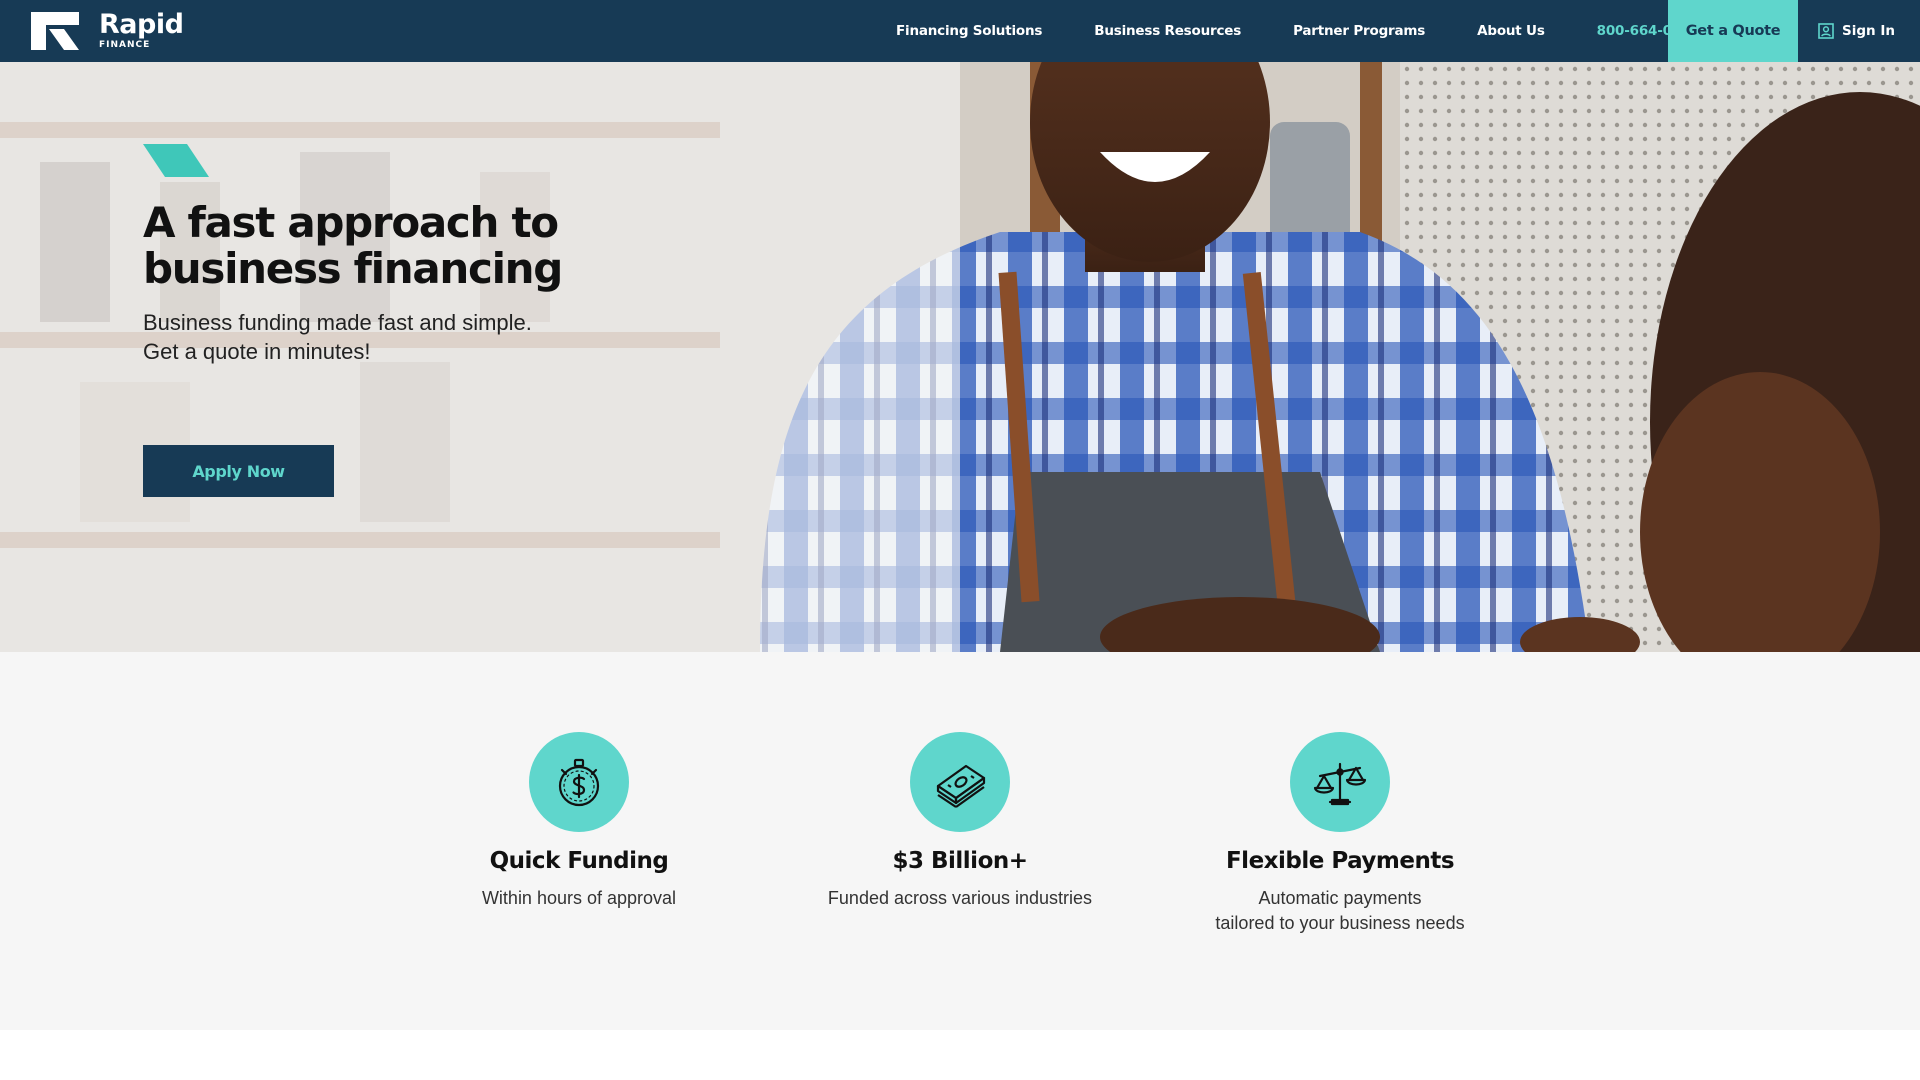 The width and height of the screenshot is (1920, 1080). Describe the element at coordinates (1868, 31) in the screenshot. I see `sign-in-label: Sign In` at that location.